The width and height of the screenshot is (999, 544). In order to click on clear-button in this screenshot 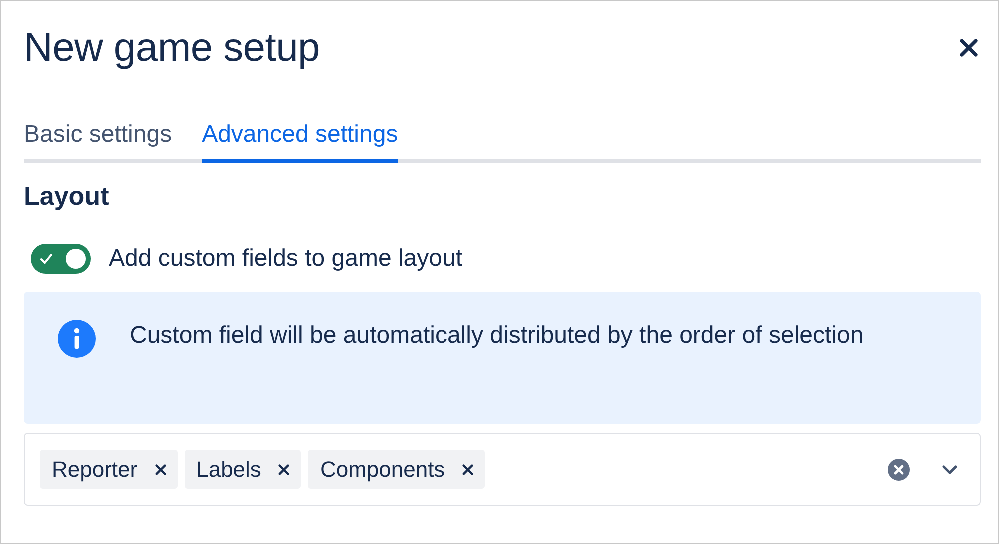, I will do `click(899, 470)`.